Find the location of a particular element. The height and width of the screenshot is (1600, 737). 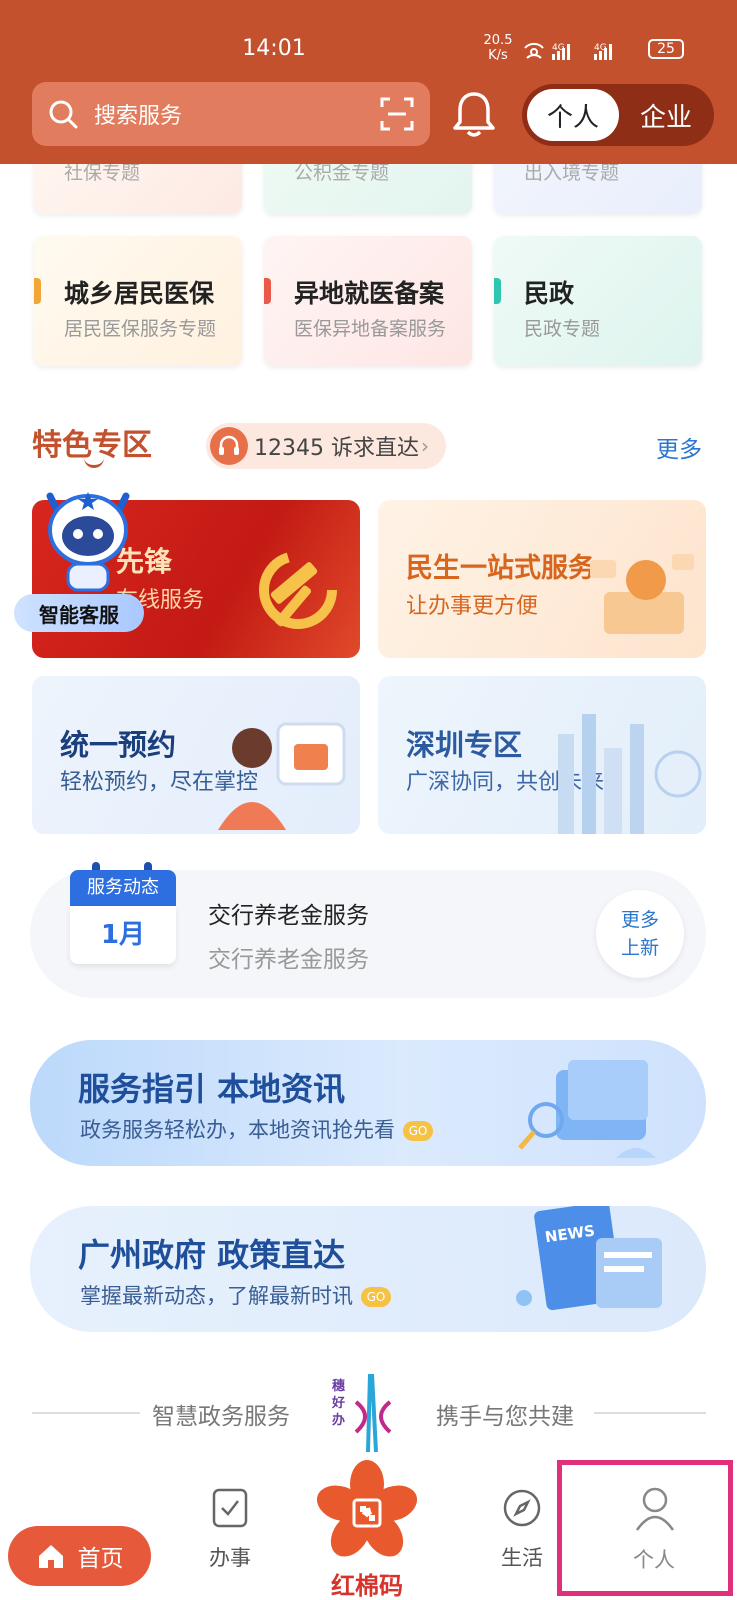

robot-mascot-icon is located at coordinates (88, 542).